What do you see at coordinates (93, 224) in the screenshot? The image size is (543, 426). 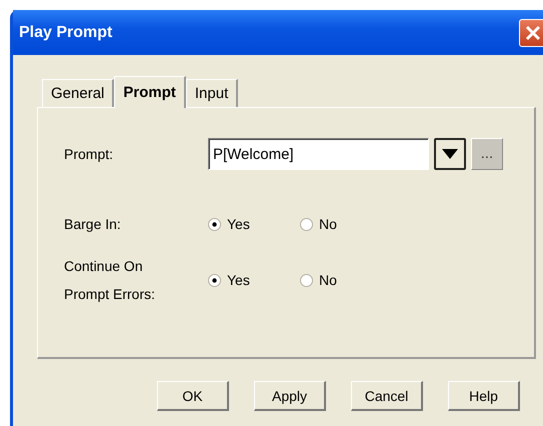 I see `option-label: Barge In:` at bounding box center [93, 224].